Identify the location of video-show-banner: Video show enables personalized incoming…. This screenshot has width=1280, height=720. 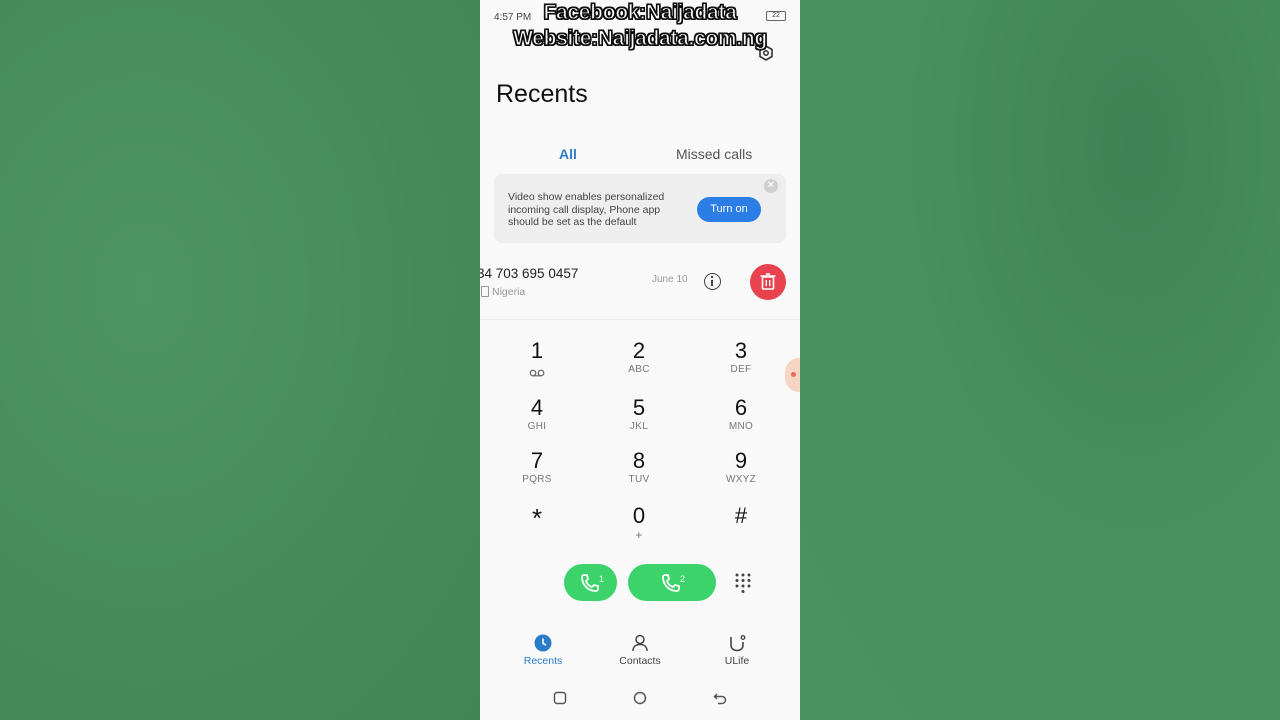
(640, 208).